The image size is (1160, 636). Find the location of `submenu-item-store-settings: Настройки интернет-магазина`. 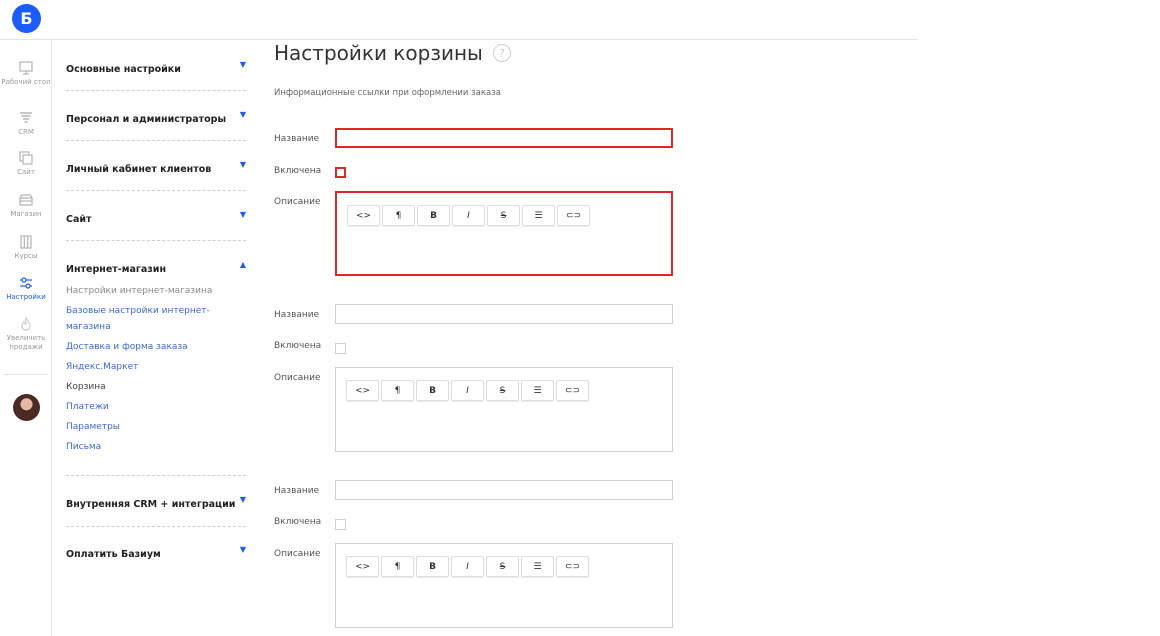

submenu-item-store-settings: Настройки интернет-магазина is located at coordinates (146, 291).